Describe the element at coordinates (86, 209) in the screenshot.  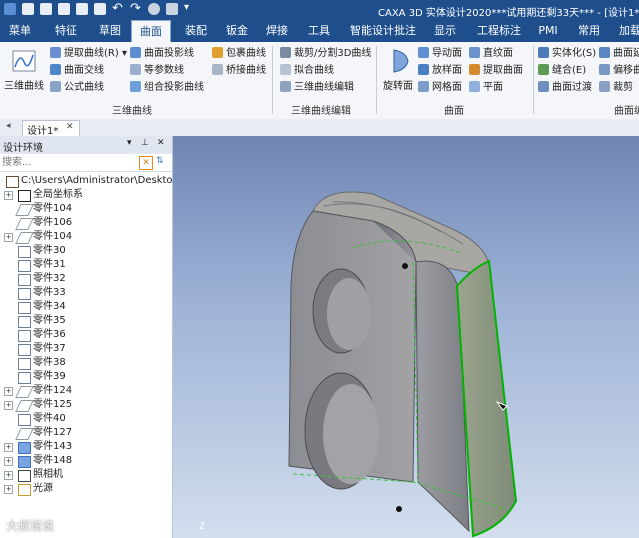
I see `tree-item: 零件104` at that location.